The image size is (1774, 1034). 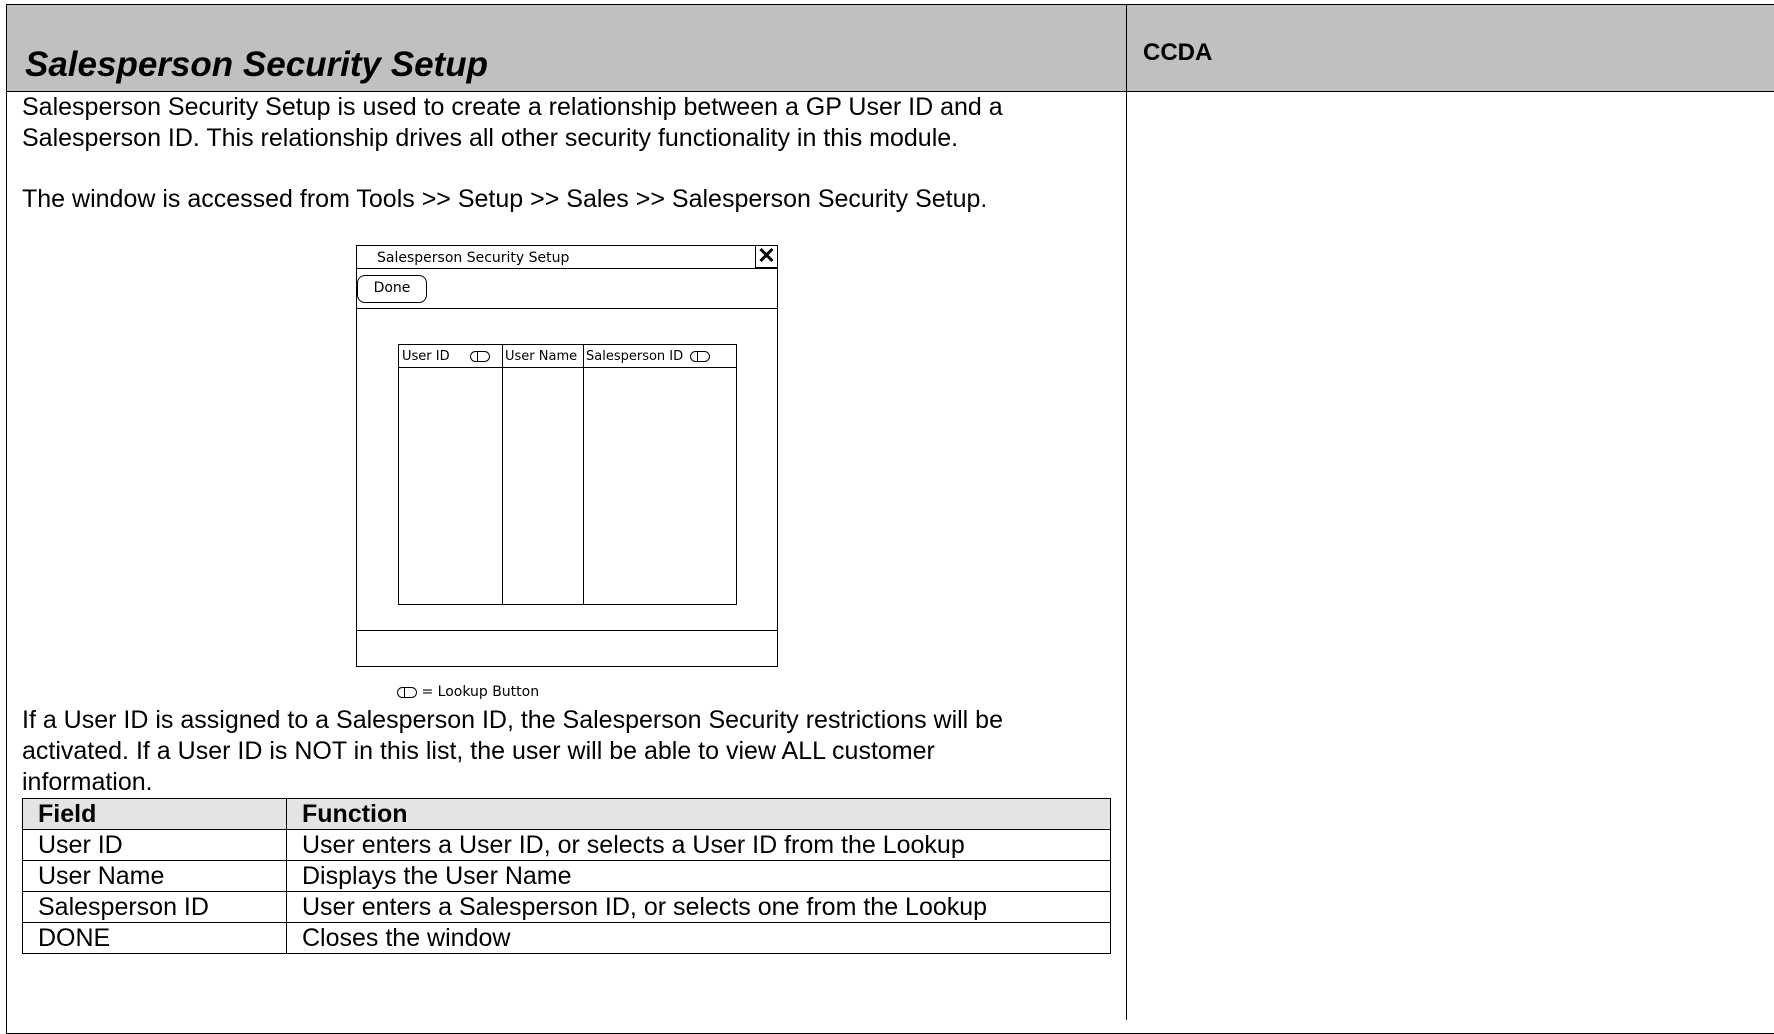 What do you see at coordinates (154, 876) in the screenshot?
I see `field-cell: User Name` at bounding box center [154, 876].